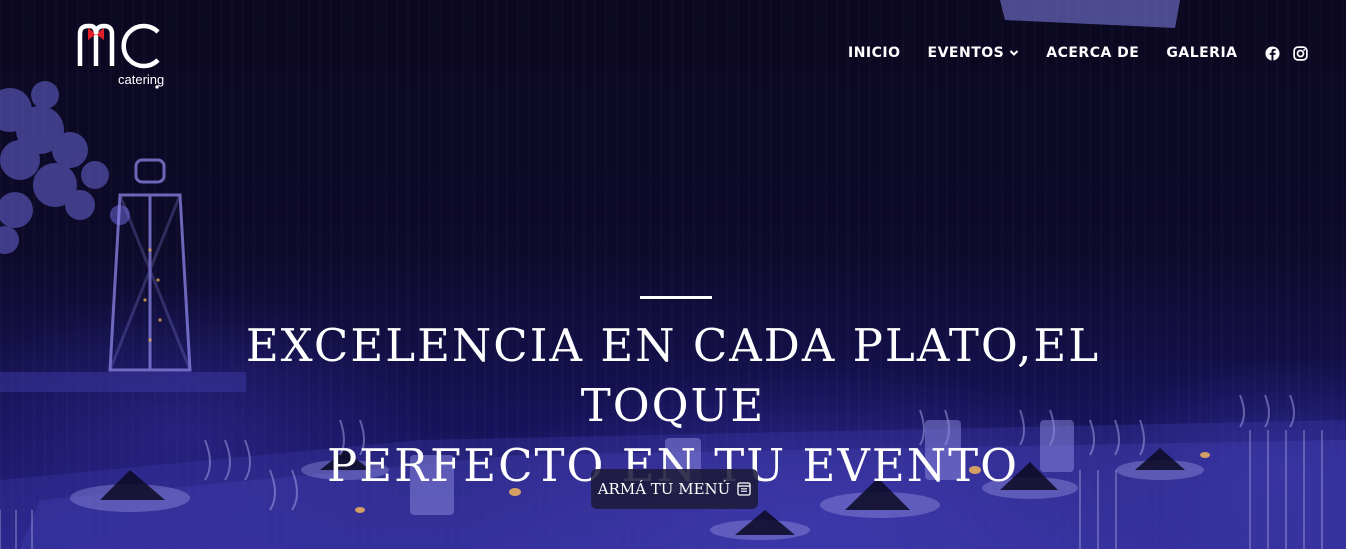 Image resolution: width=1346 pixels, height=549 pixels. I want to click on nav-item-inicio: INICIO, so click(874, 53).